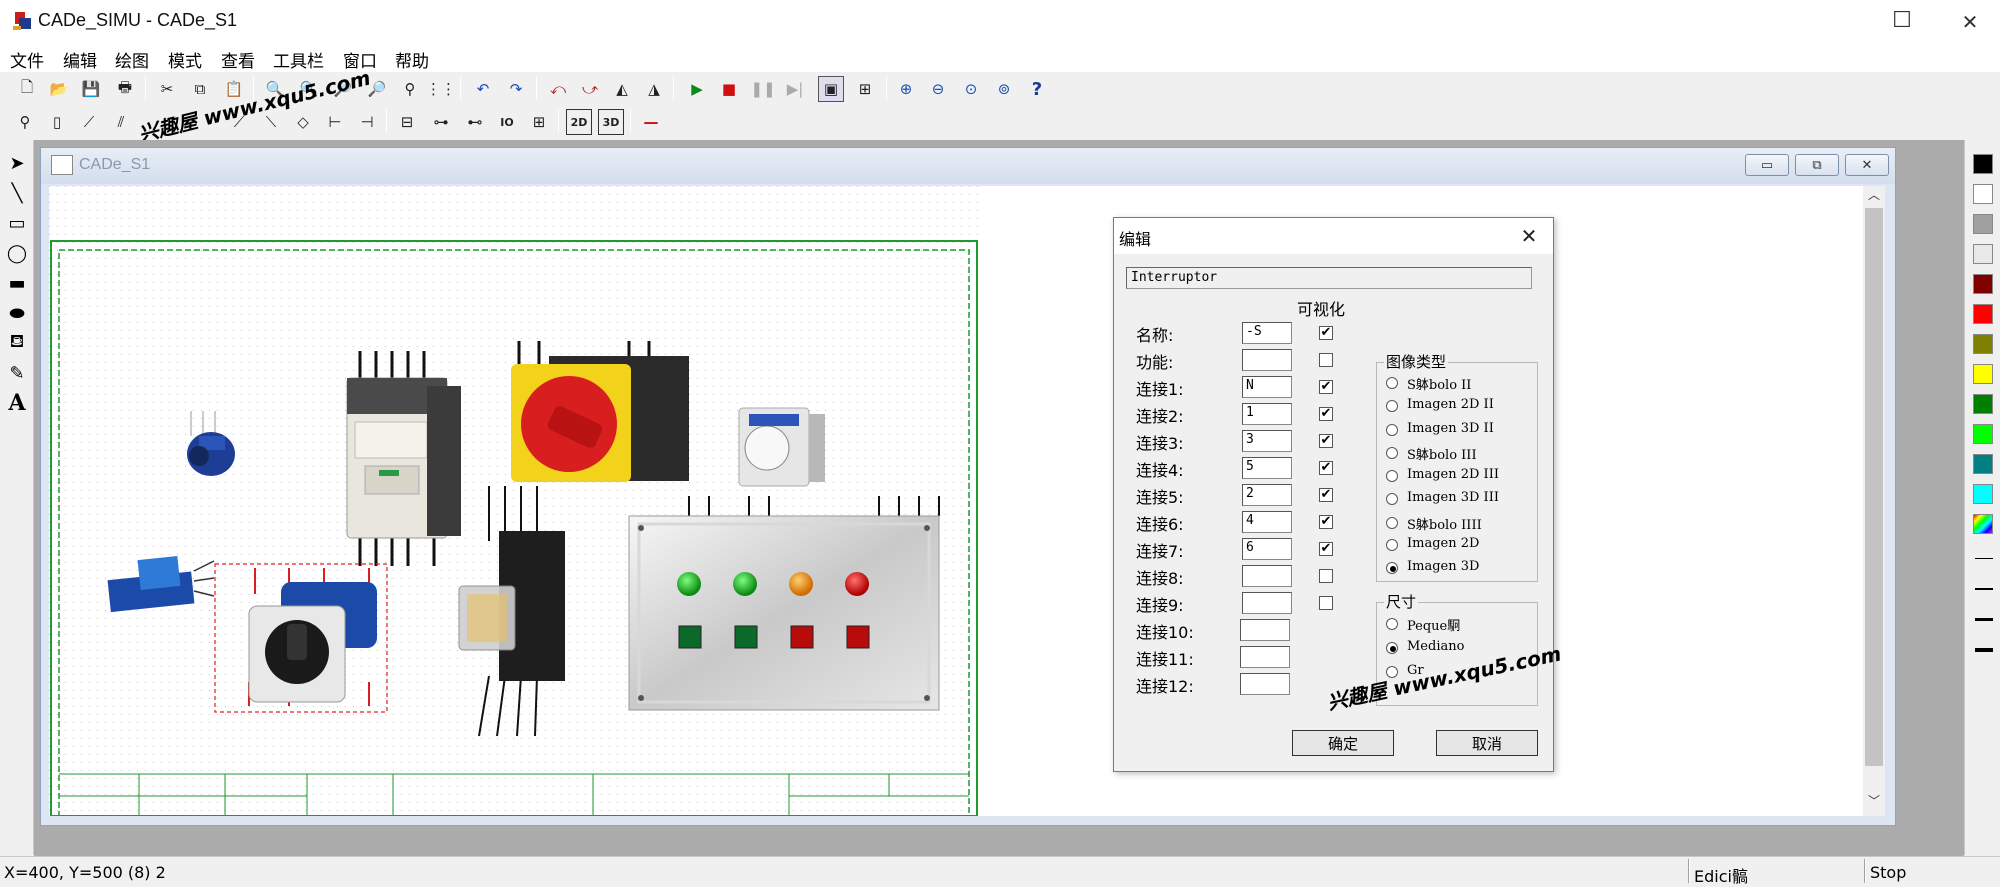  I want to click on connector-icon: ⊶, so click(441, 122).